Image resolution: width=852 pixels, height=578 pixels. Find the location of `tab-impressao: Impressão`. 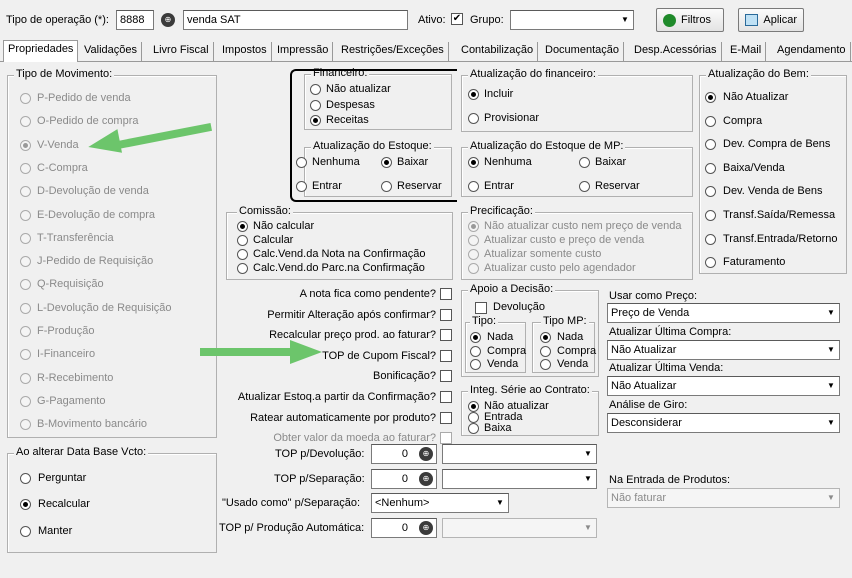

tab-impressao: Impressão is located at coordinates (303, 51).